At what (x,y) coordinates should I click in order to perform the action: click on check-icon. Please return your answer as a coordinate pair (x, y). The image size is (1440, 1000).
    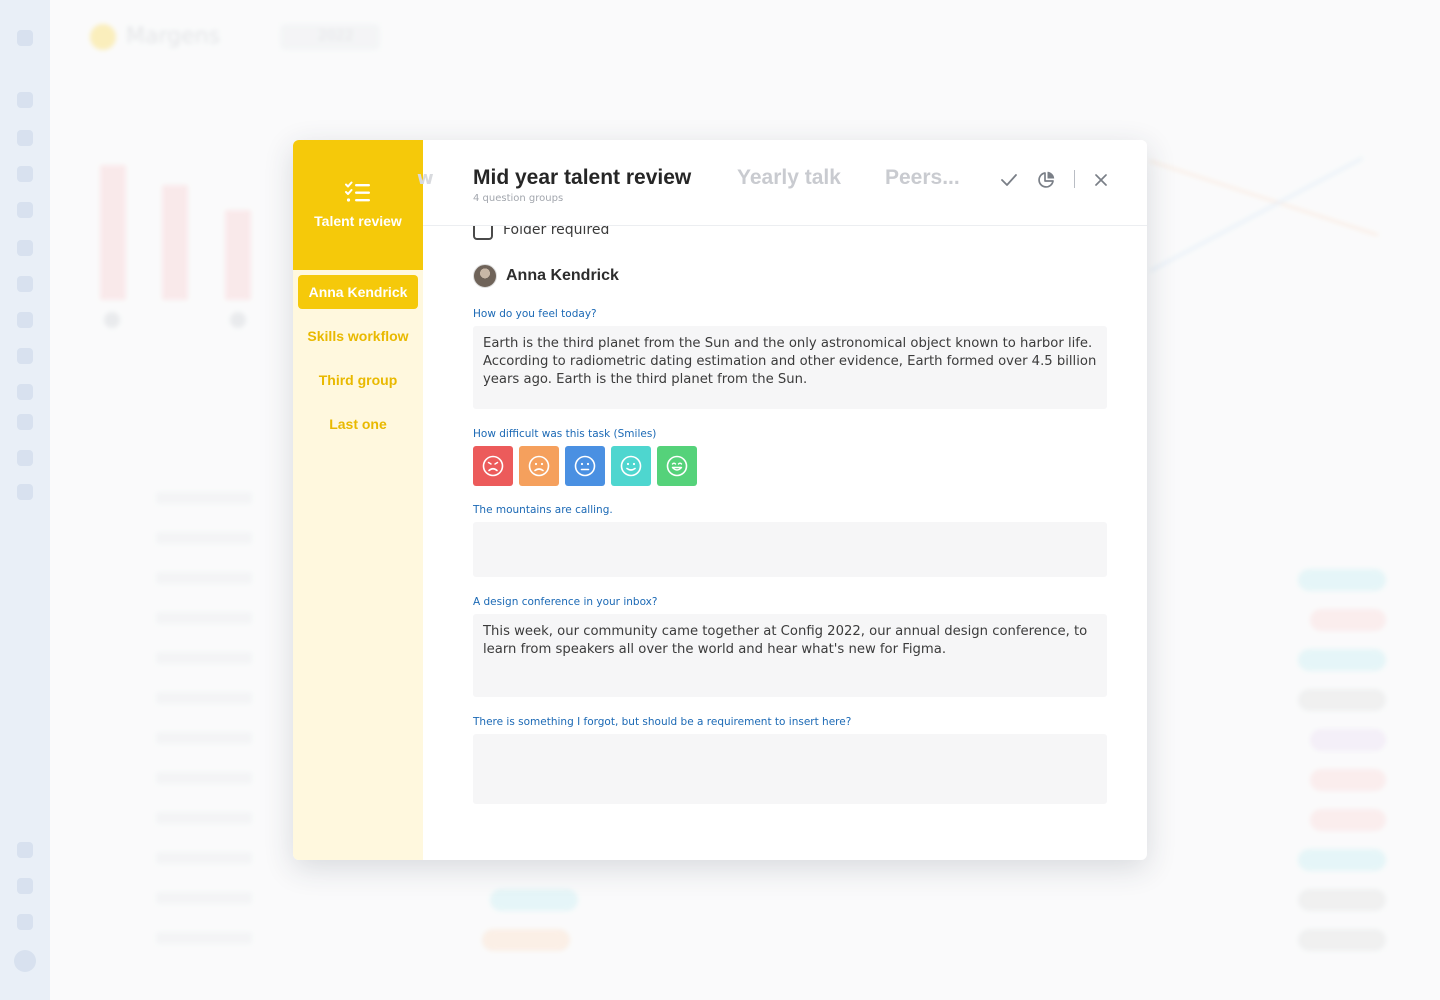
    Looking at the image, I should click on (1009, 180).